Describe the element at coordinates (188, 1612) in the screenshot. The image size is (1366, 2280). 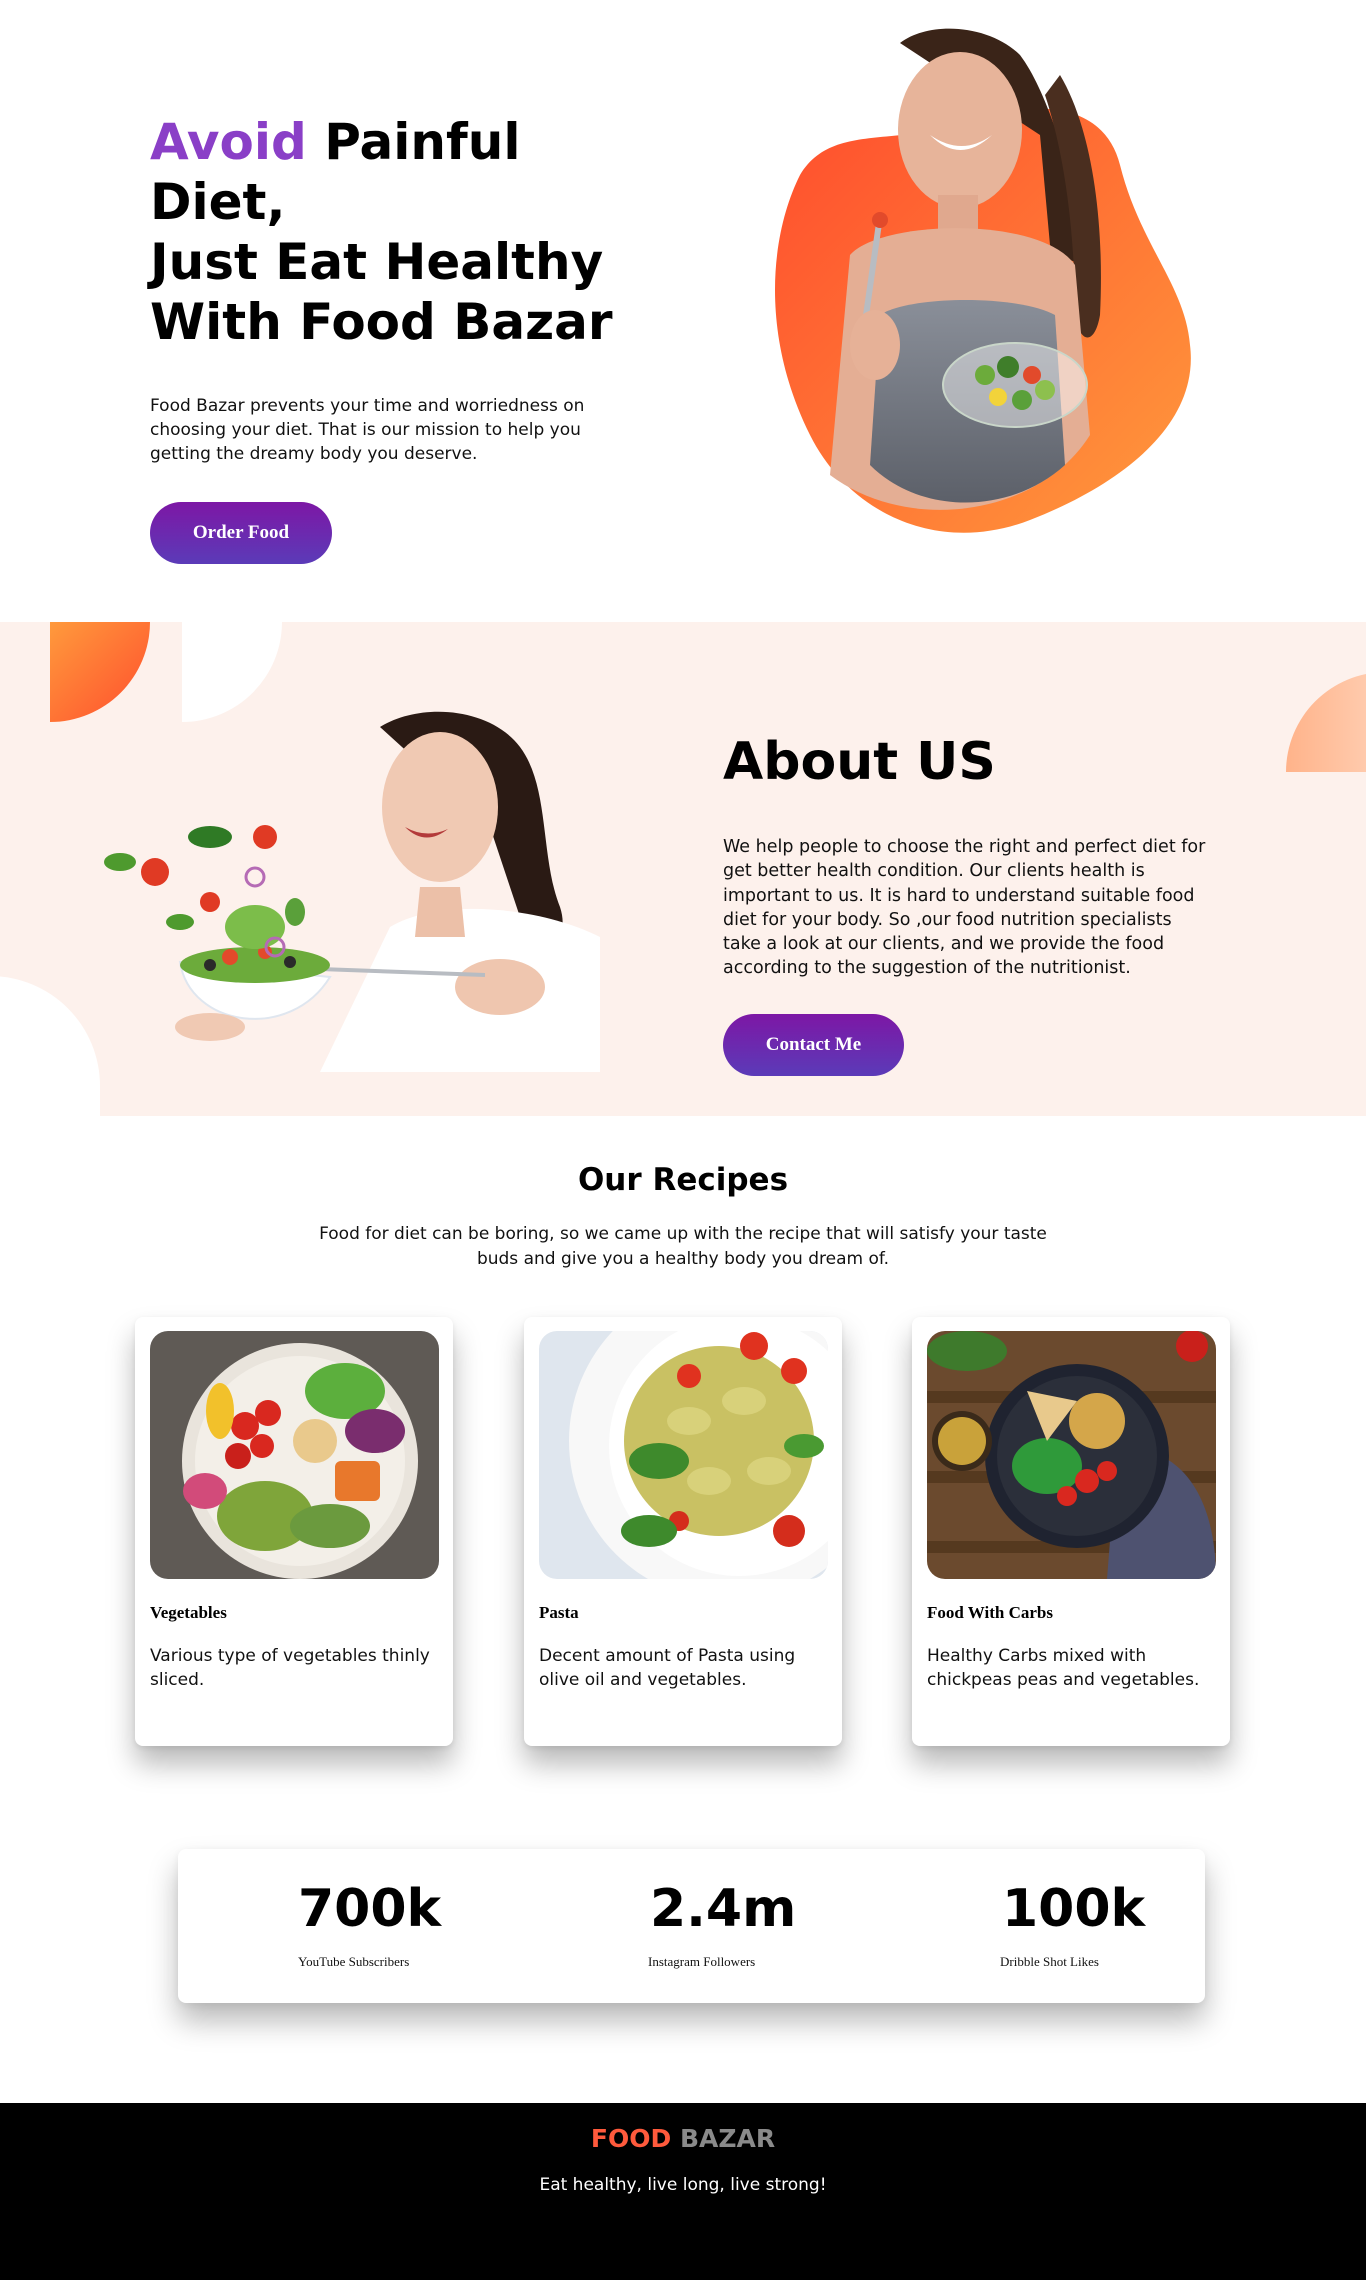
I see `recipe-card-title: Vegetables` at that location.